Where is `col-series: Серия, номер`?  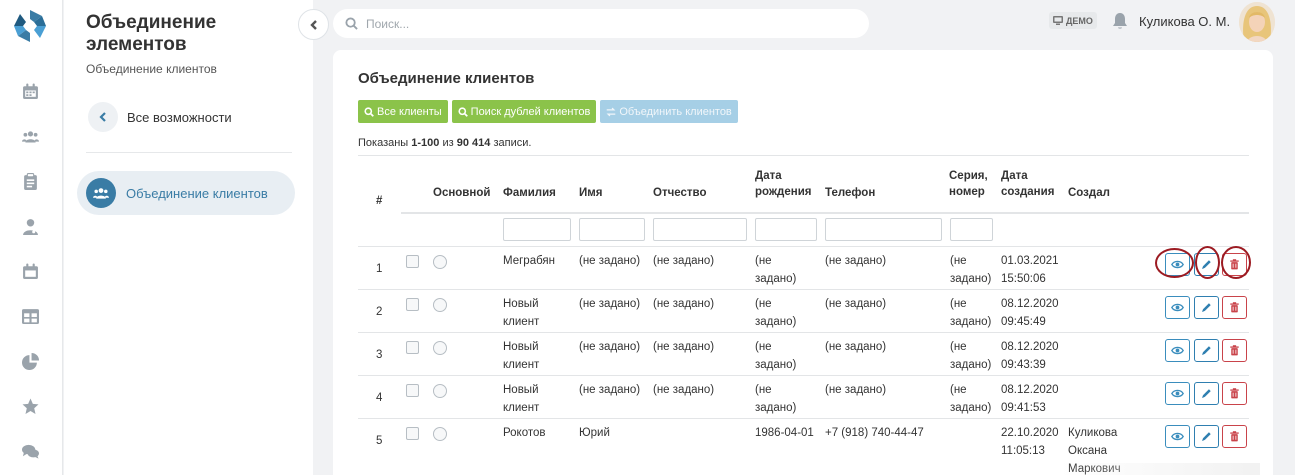 col-series: Серия, номер is located at coordinates (968, 184).